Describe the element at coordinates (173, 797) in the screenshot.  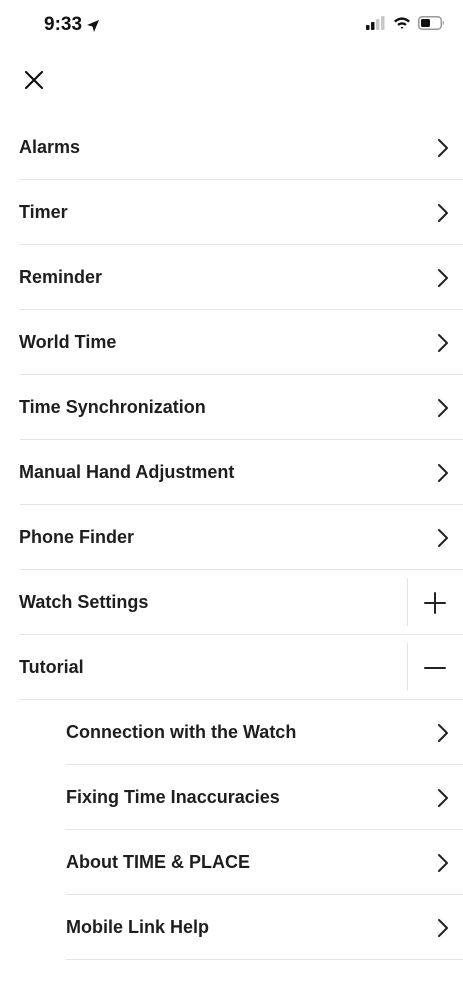
I see `submenu-item-label: Fixing Time Inaccuracies` at that location.